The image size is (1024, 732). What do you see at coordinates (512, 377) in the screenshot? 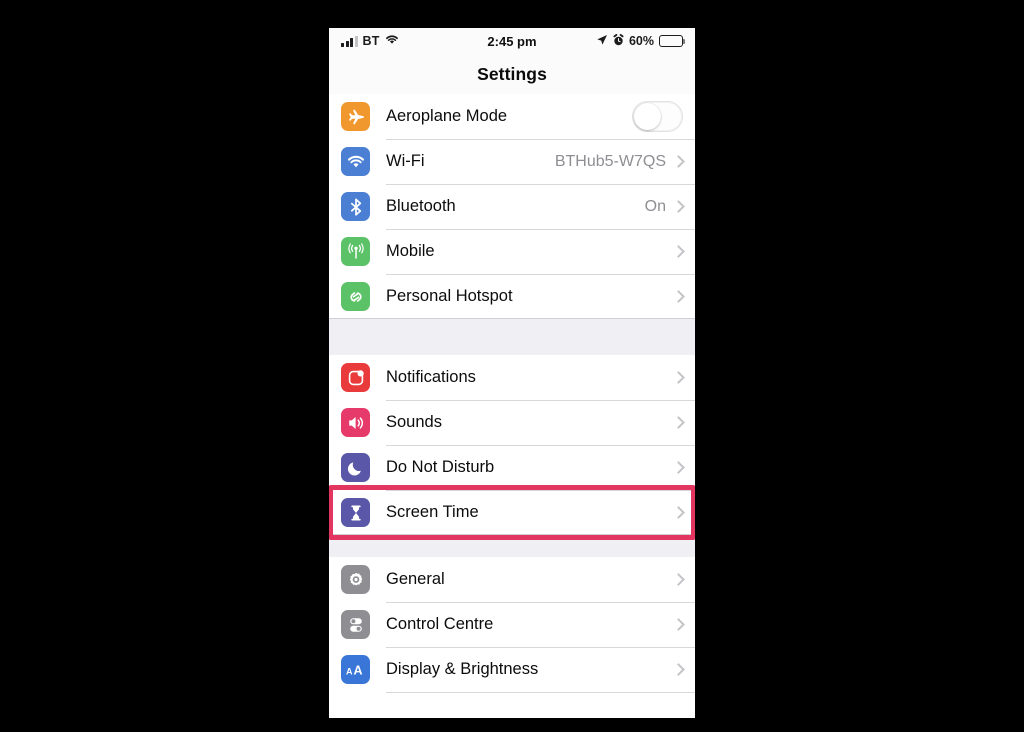
I see `settings-row-notifications: Notifications` at bounding box center [512, 377].